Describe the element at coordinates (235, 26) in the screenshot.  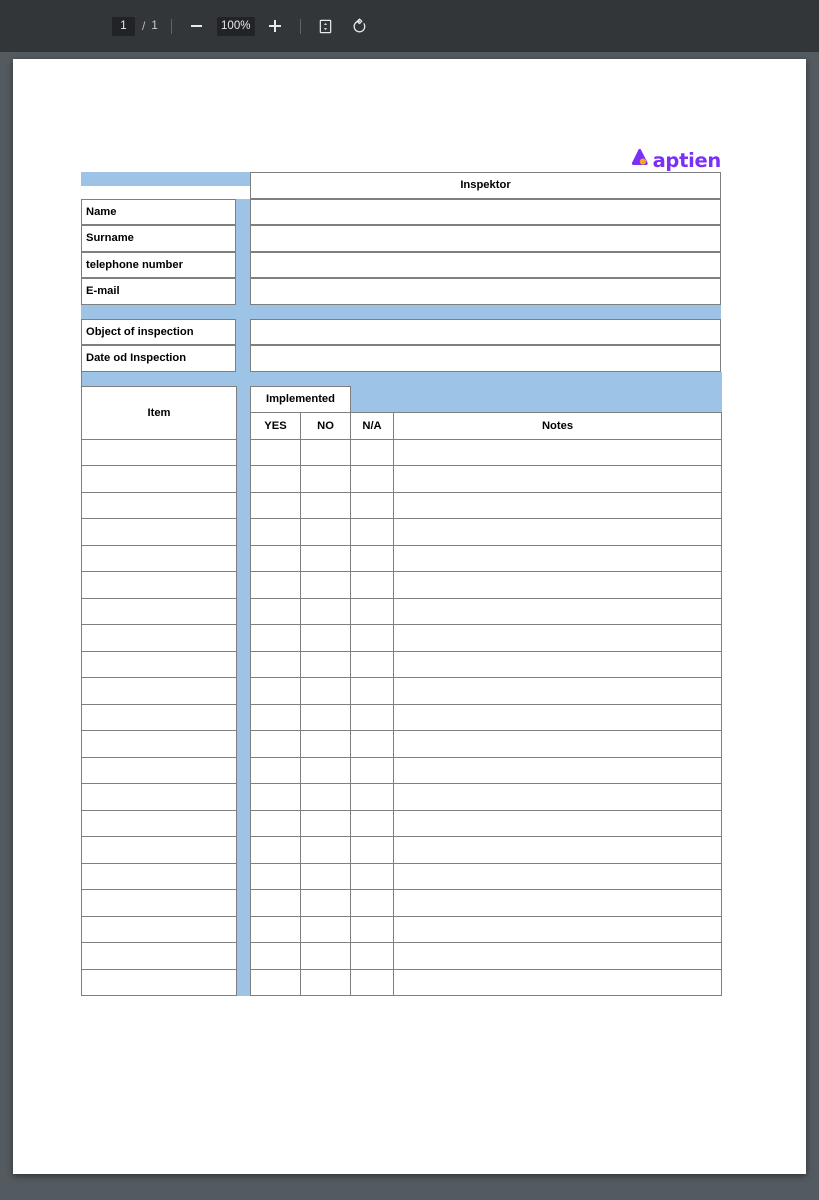
I see `zoom-level-display: 100%` at that location.